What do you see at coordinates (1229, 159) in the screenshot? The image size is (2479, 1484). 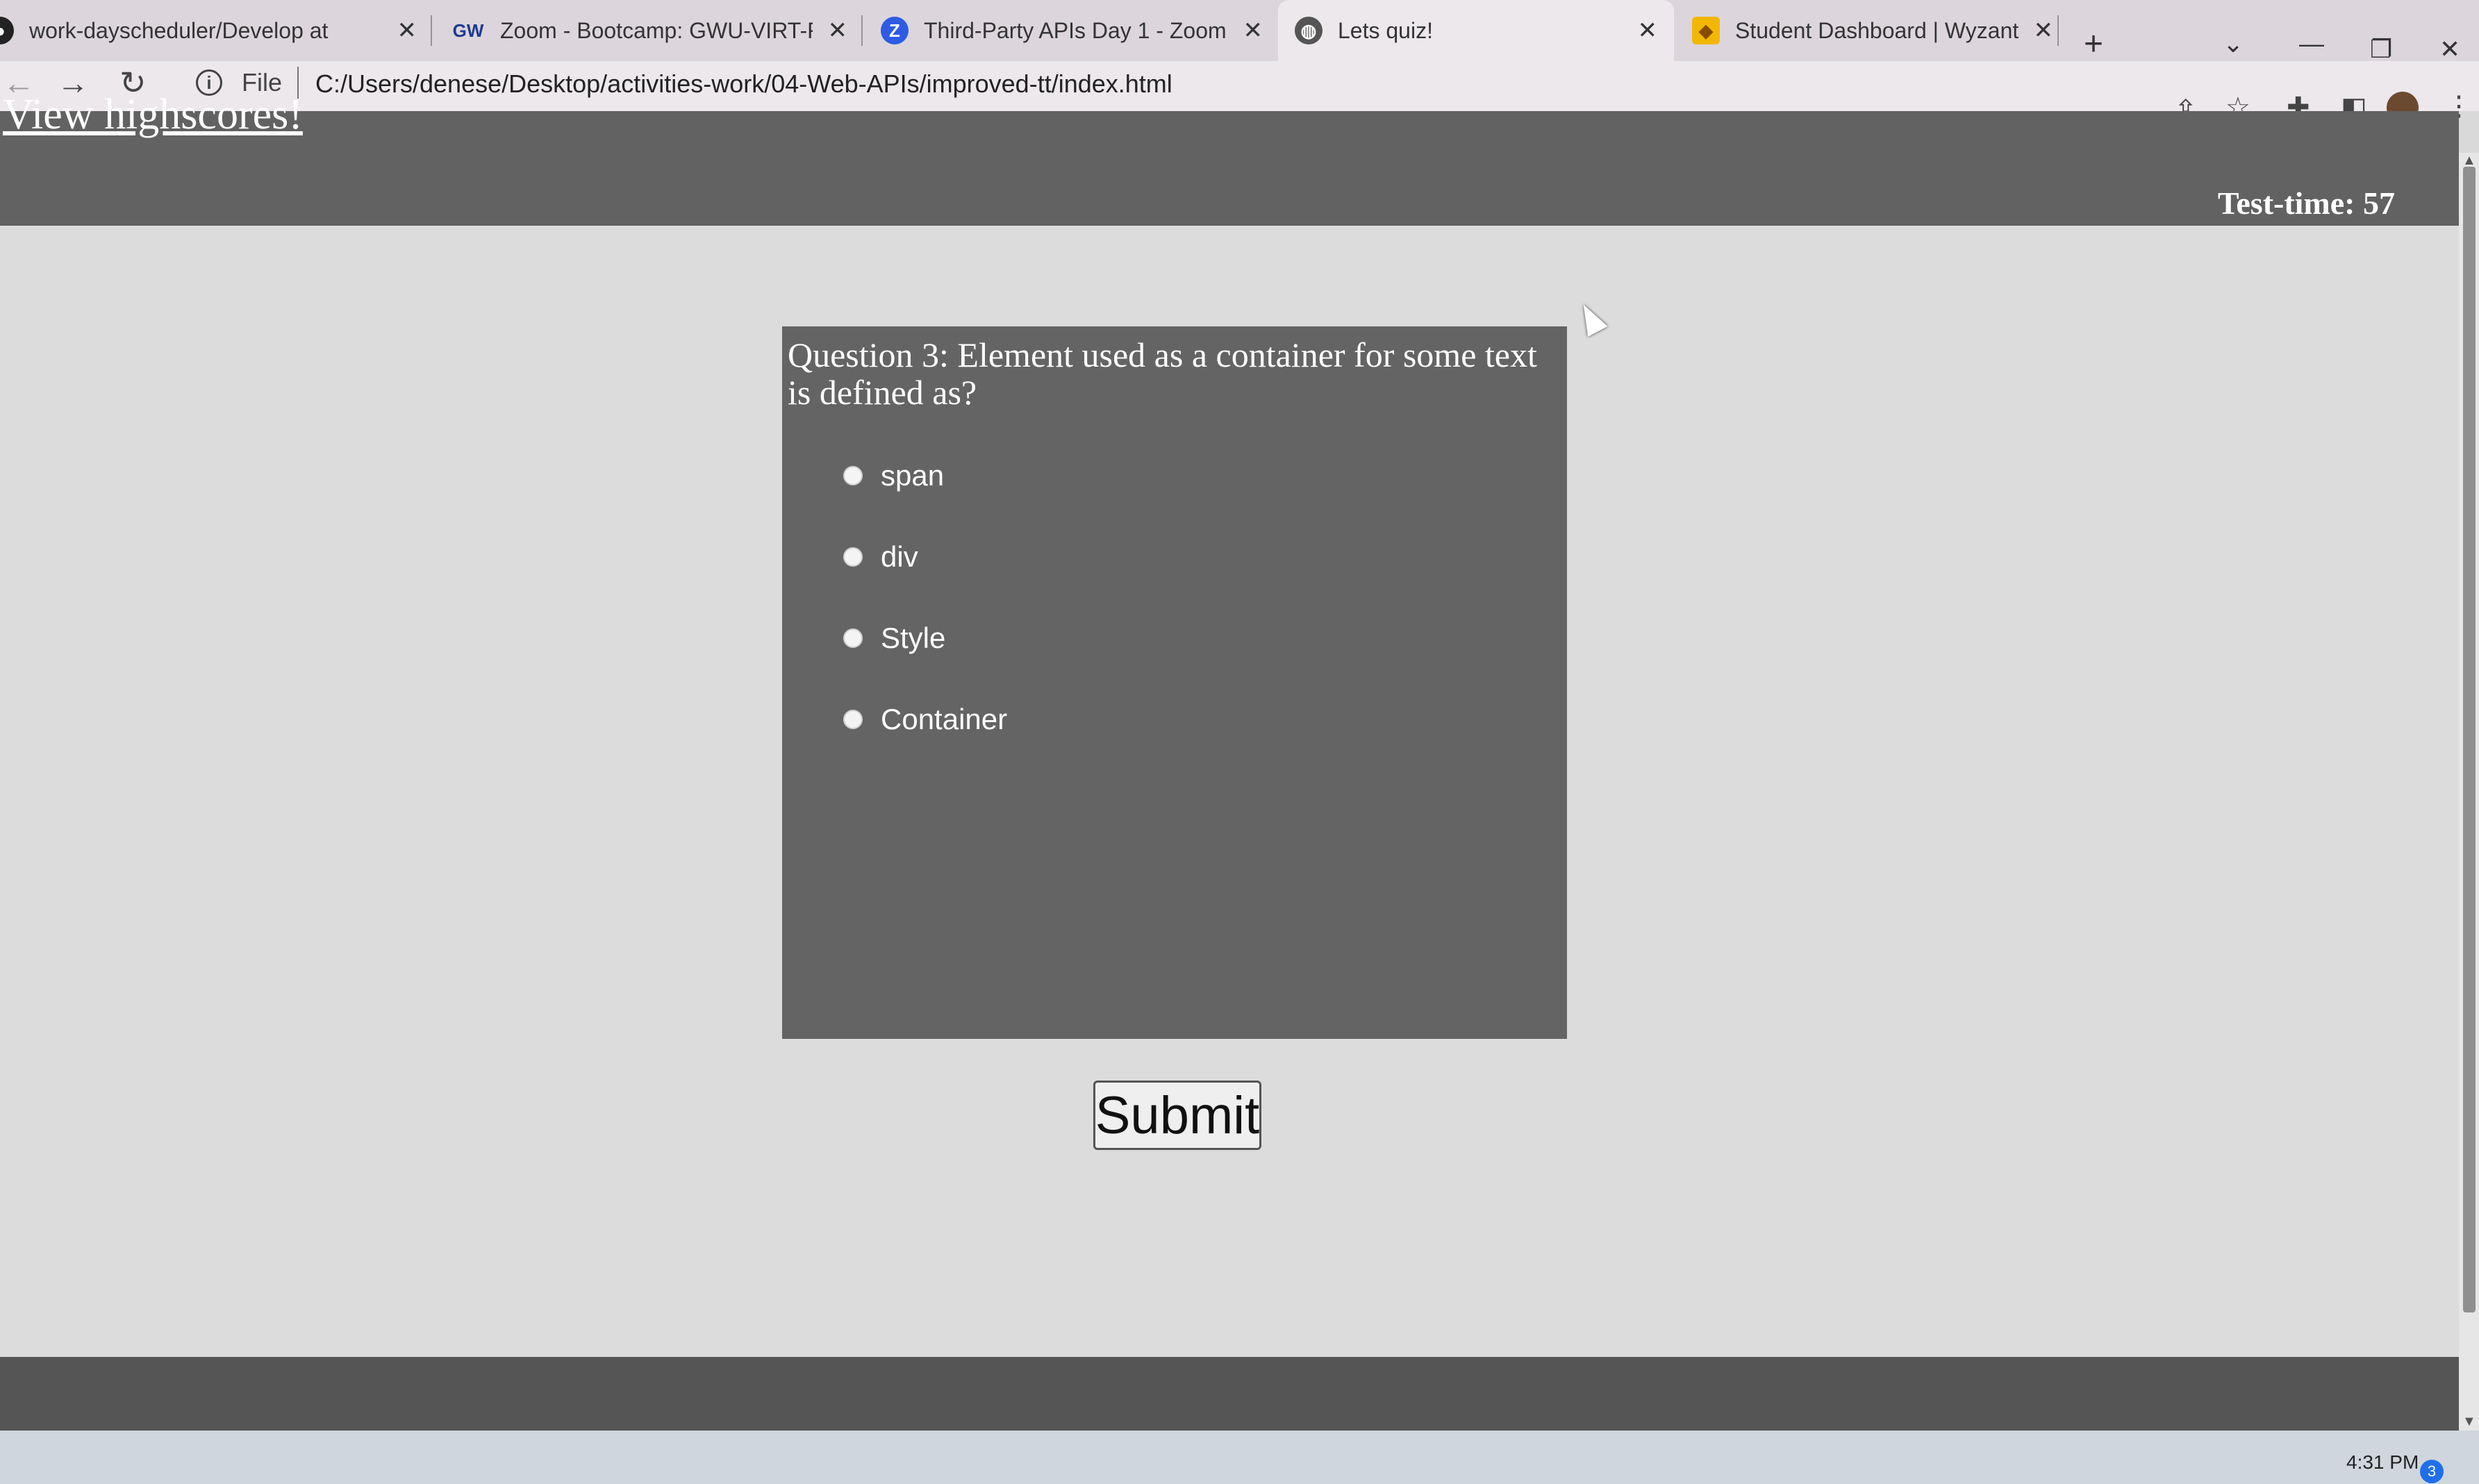 I see `header-bar: View highscores! Test-time: 57` at bounding box center [1229, 159].